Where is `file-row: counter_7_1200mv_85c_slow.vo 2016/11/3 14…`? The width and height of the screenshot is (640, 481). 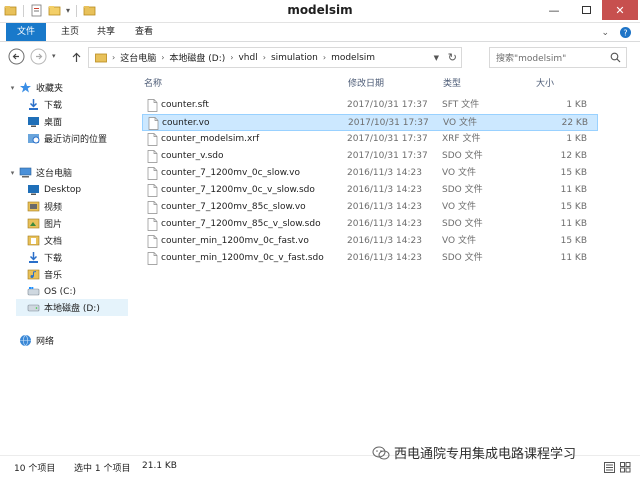
file-row: counter_7_1200mv_85c_slow.vo 2016/11/3 14… is located at coordinates (370, 207).